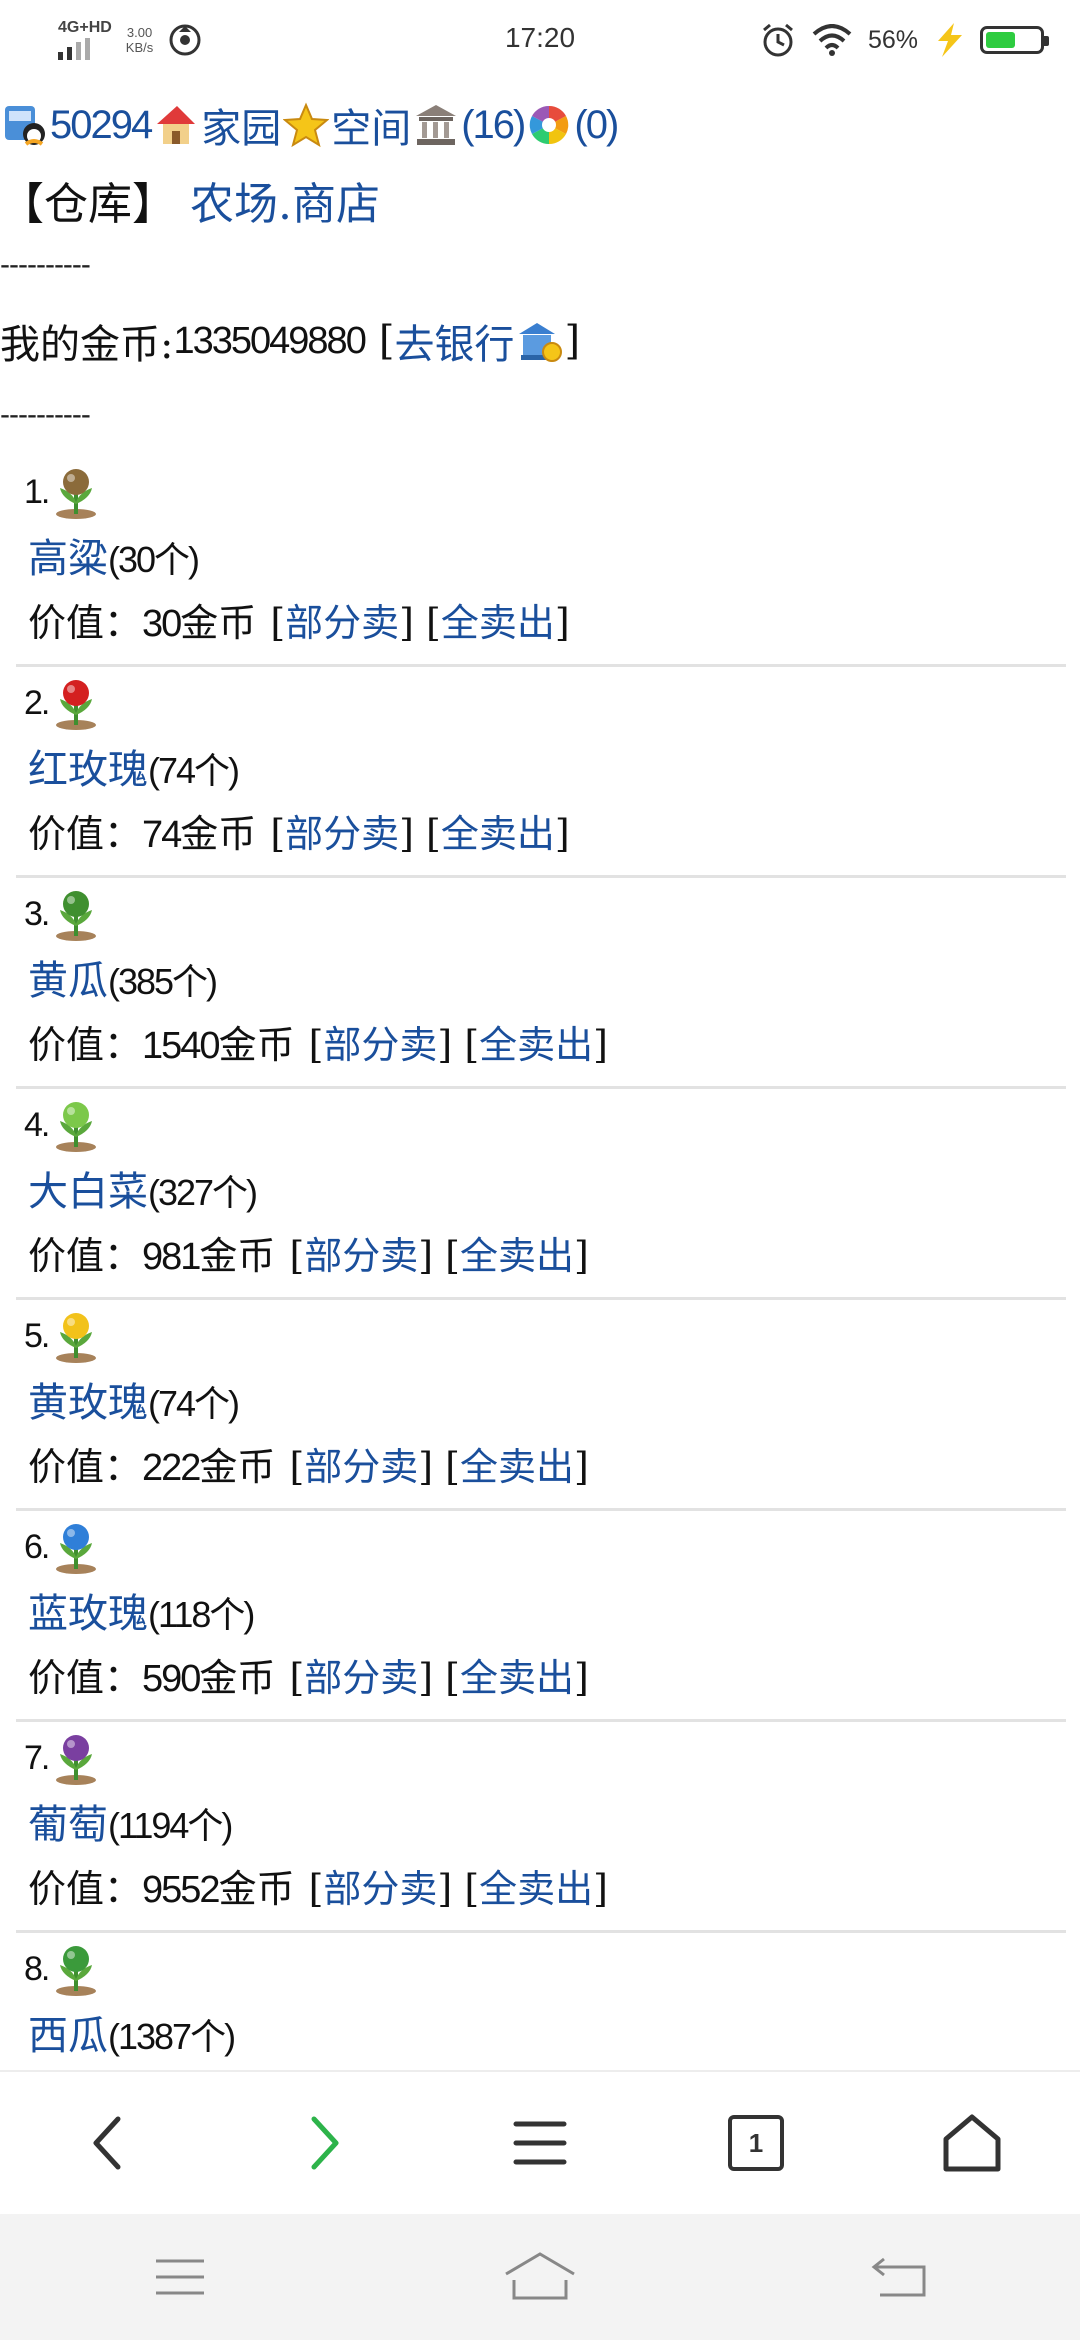 The height and width of the screenshot is (2340, 1080). Describe the element at coordinates (63, 1547) in the screenshot. I see `item-index: 6.` at that location.